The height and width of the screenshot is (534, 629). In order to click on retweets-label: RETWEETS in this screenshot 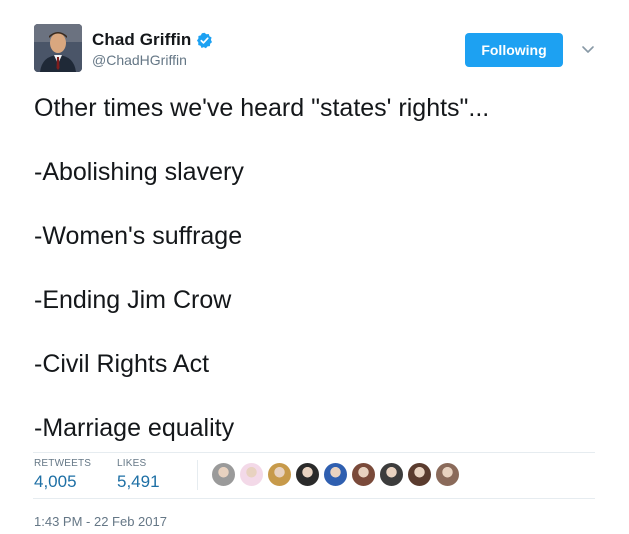, I will do `click(63, 463)`.